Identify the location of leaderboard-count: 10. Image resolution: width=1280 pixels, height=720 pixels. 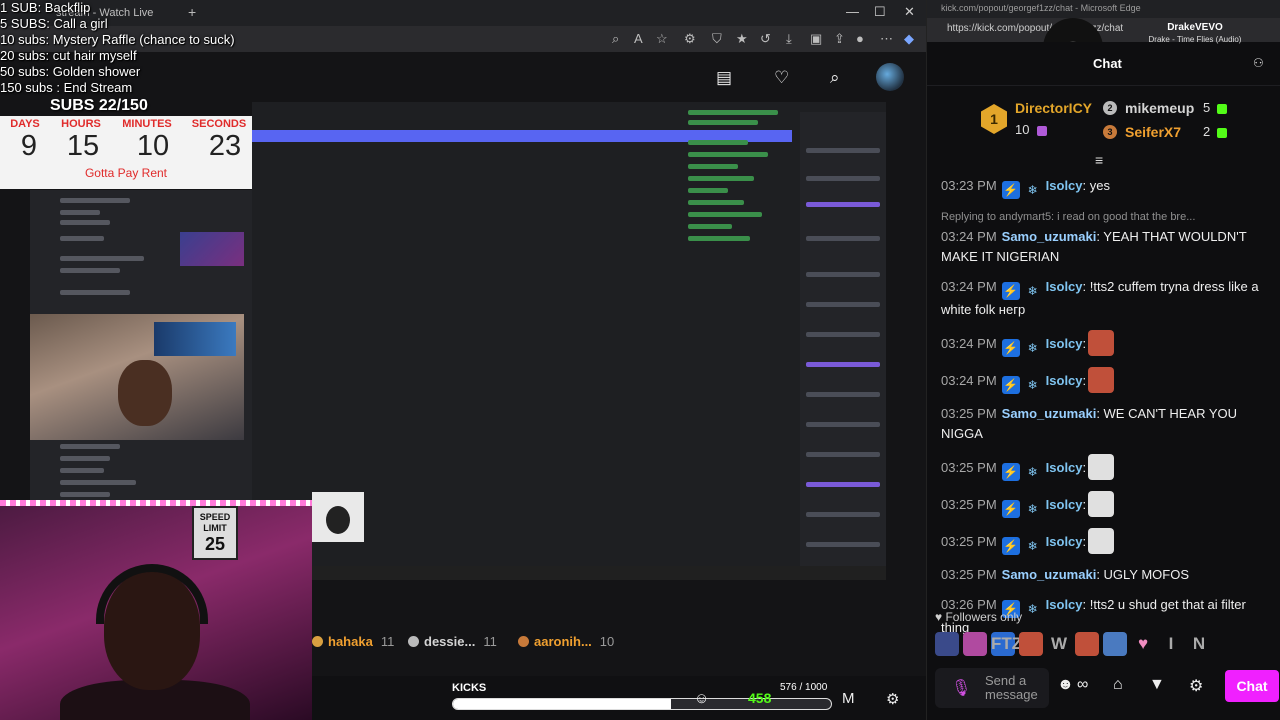
(607, 641).